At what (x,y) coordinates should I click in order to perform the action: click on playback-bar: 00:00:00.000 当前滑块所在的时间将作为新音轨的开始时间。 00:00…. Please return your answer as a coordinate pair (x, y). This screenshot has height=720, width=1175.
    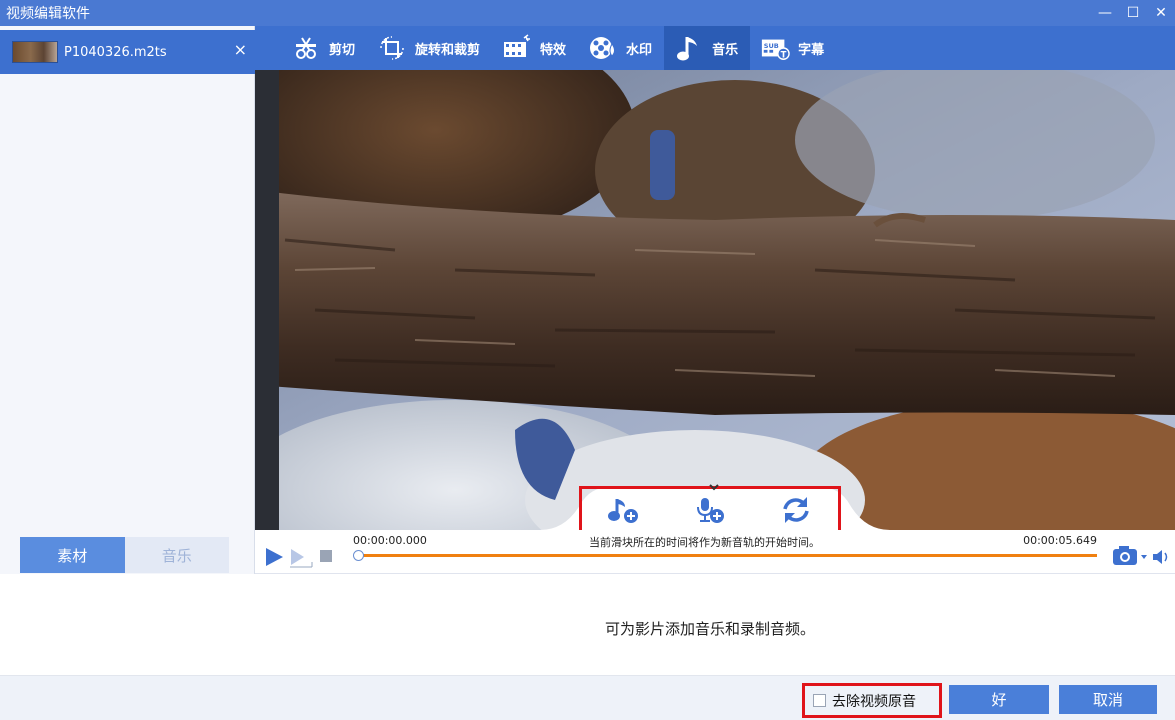
    Looking at the image, I should click on (715, 552).